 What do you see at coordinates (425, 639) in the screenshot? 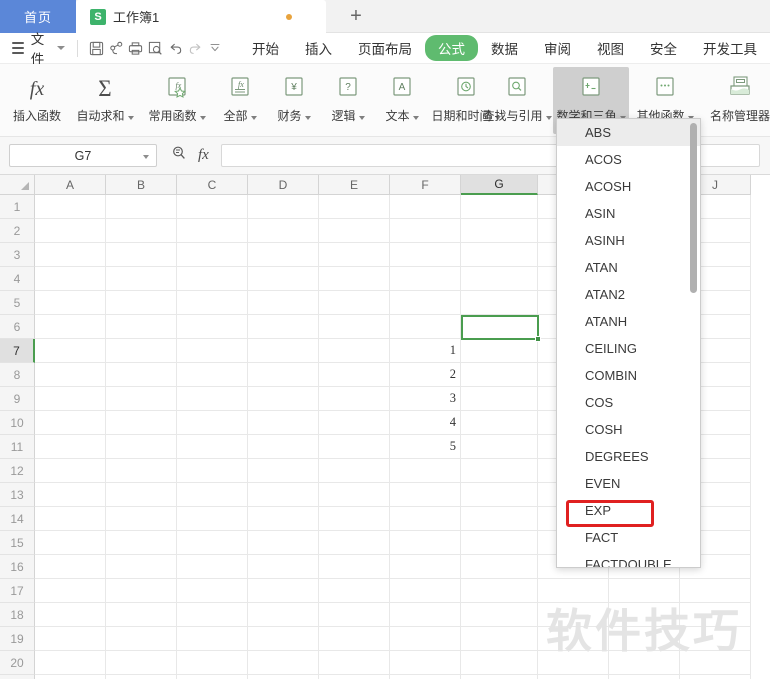
I see `cell-F19` at bounding box center [425, 639].